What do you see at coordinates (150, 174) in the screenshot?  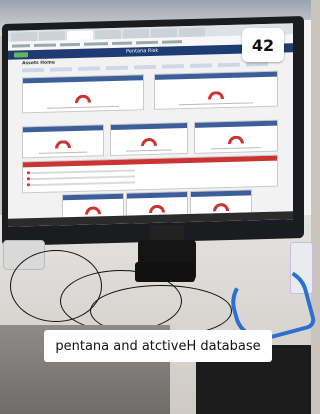 I see `exceptions-panel` at bounding box center [150, 174].